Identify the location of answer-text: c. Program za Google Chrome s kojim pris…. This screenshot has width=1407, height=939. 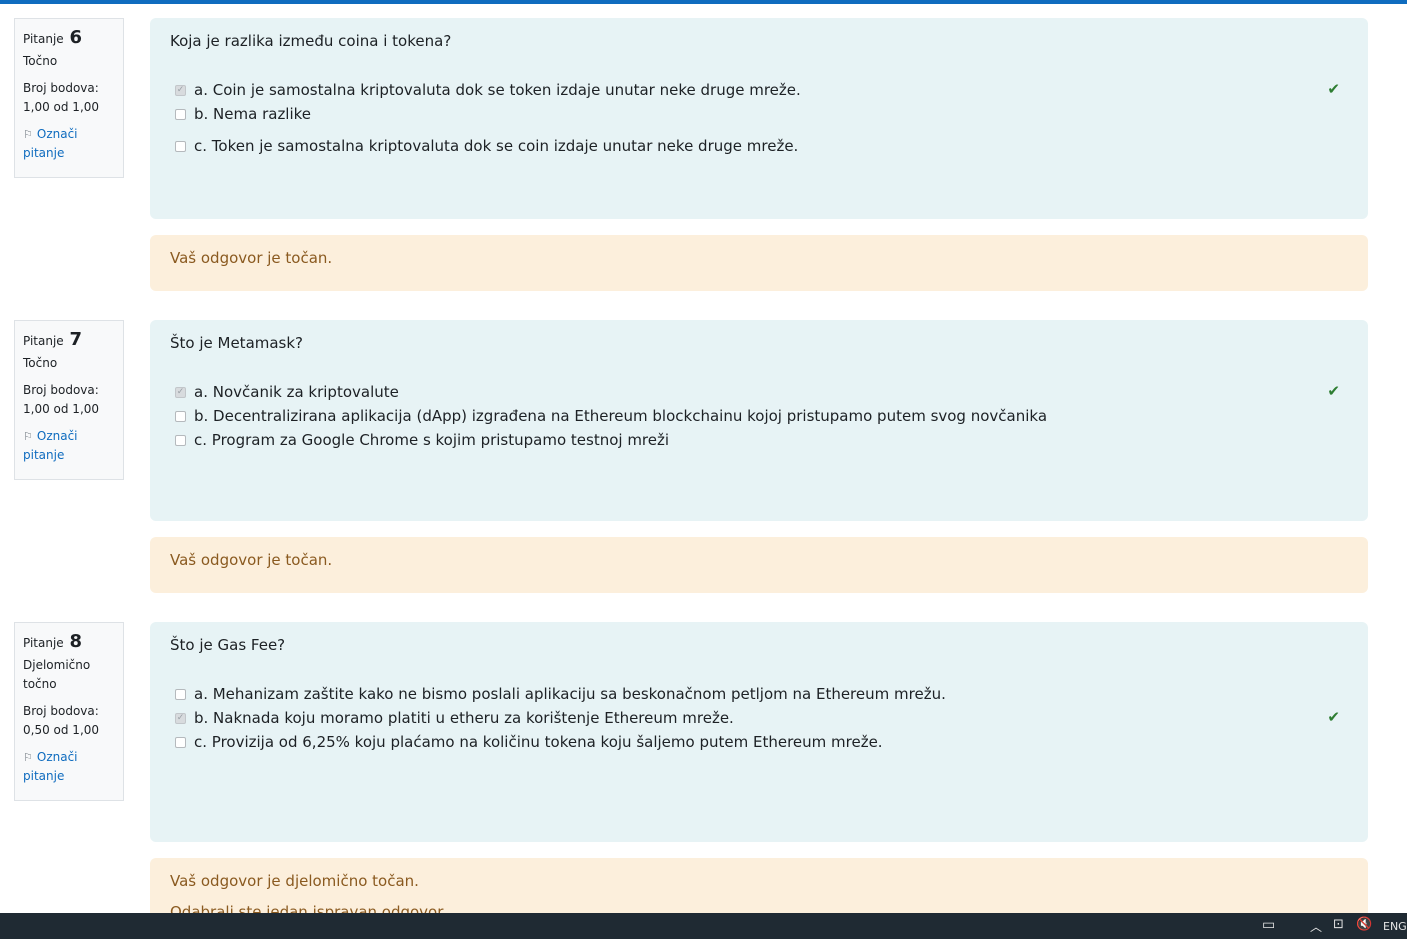
(432, 440).